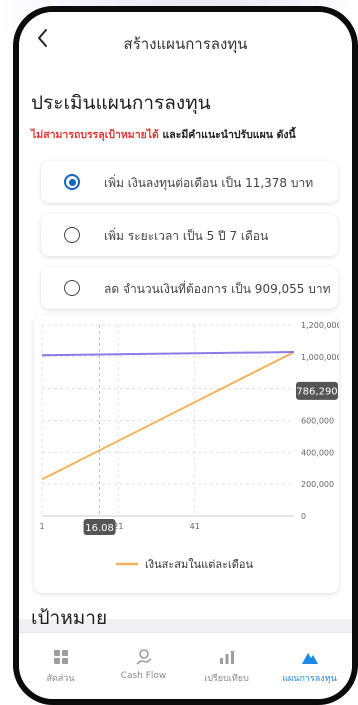 This screenshot has width=358, height=705. Describe the element at coordinates (320, 357) in the screenshot. I see `y-tick-label: 1,000,000` at that location.